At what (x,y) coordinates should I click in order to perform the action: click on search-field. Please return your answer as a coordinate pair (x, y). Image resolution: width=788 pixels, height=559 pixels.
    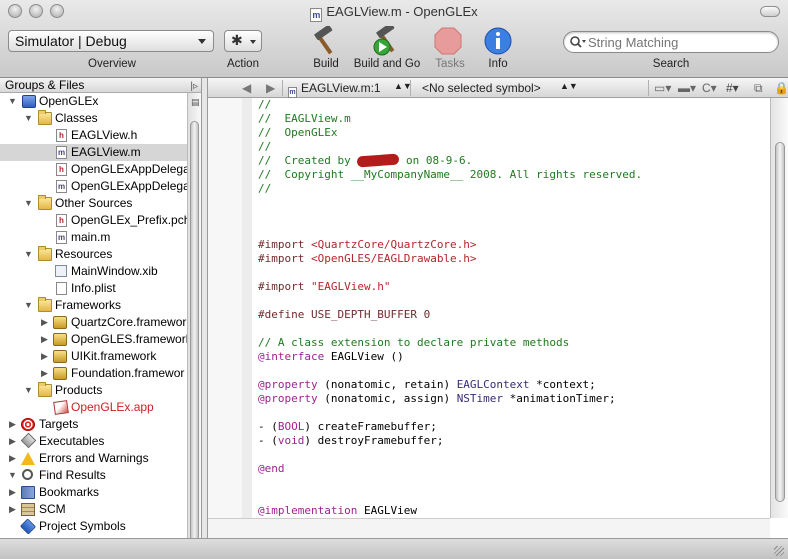
    Looking at the image, I should click on (671, 42).